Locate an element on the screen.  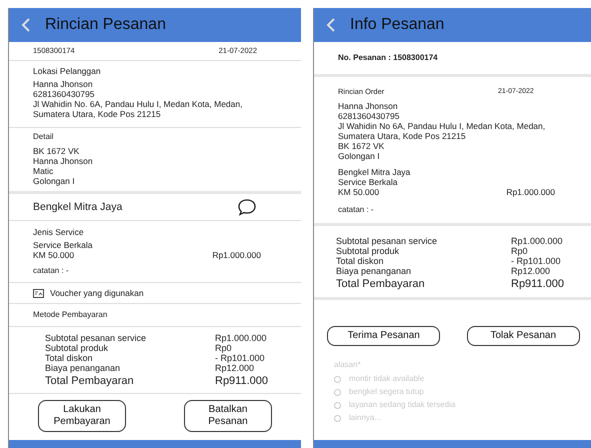
action-button: Batalkan Pesanan is located at coordinates (228, 416).